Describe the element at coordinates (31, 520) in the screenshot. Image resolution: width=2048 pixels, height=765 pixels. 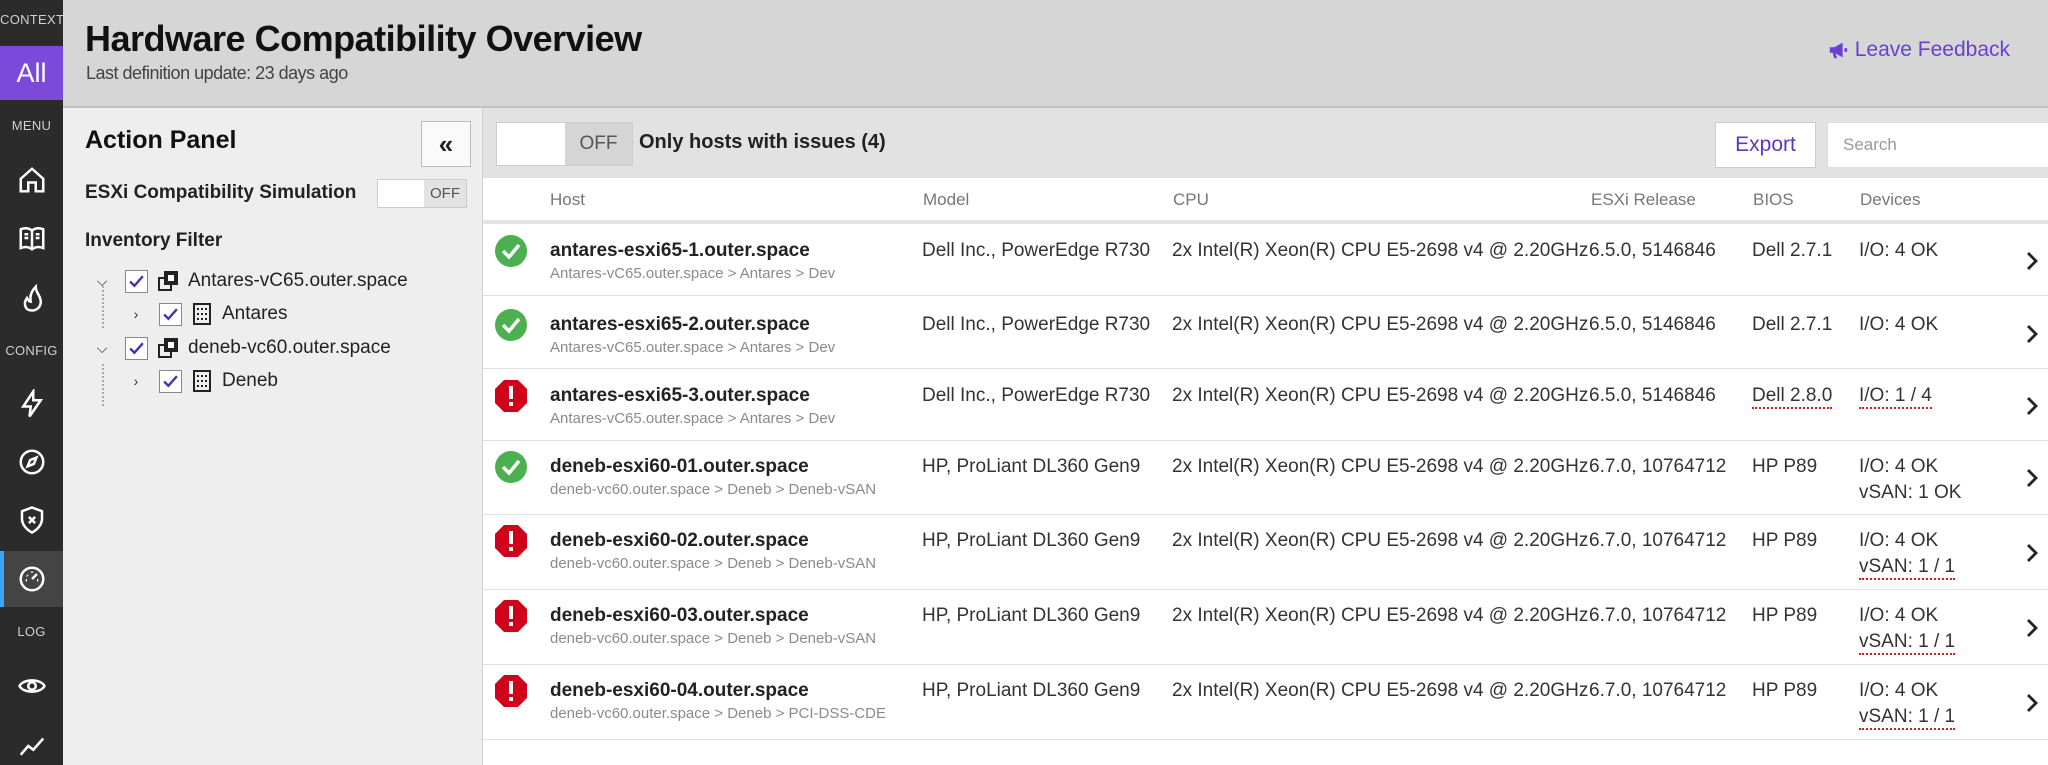
I see `nav-security` at that location.